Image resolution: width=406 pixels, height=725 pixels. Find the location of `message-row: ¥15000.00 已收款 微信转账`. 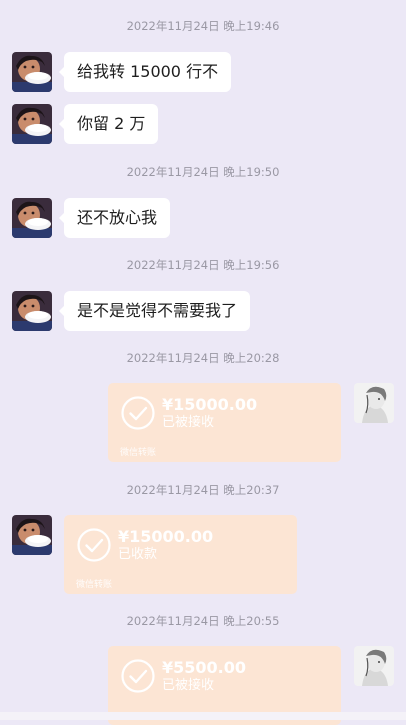

message-row: ¥15000.00 已收款 微信转账 is located at coordinates (203, 554).